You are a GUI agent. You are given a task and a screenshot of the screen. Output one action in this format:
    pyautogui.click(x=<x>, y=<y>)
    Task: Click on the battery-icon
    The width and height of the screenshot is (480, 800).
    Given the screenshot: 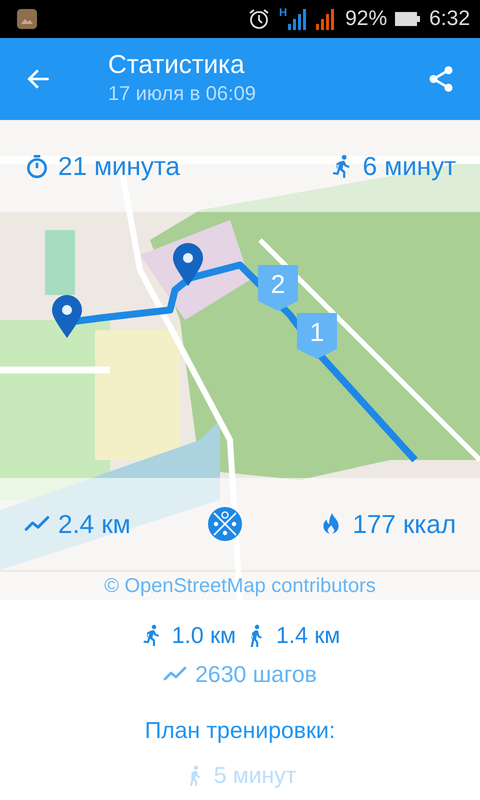 What is the action you would take?
    pyautogui.click(x=408, y=19)
    